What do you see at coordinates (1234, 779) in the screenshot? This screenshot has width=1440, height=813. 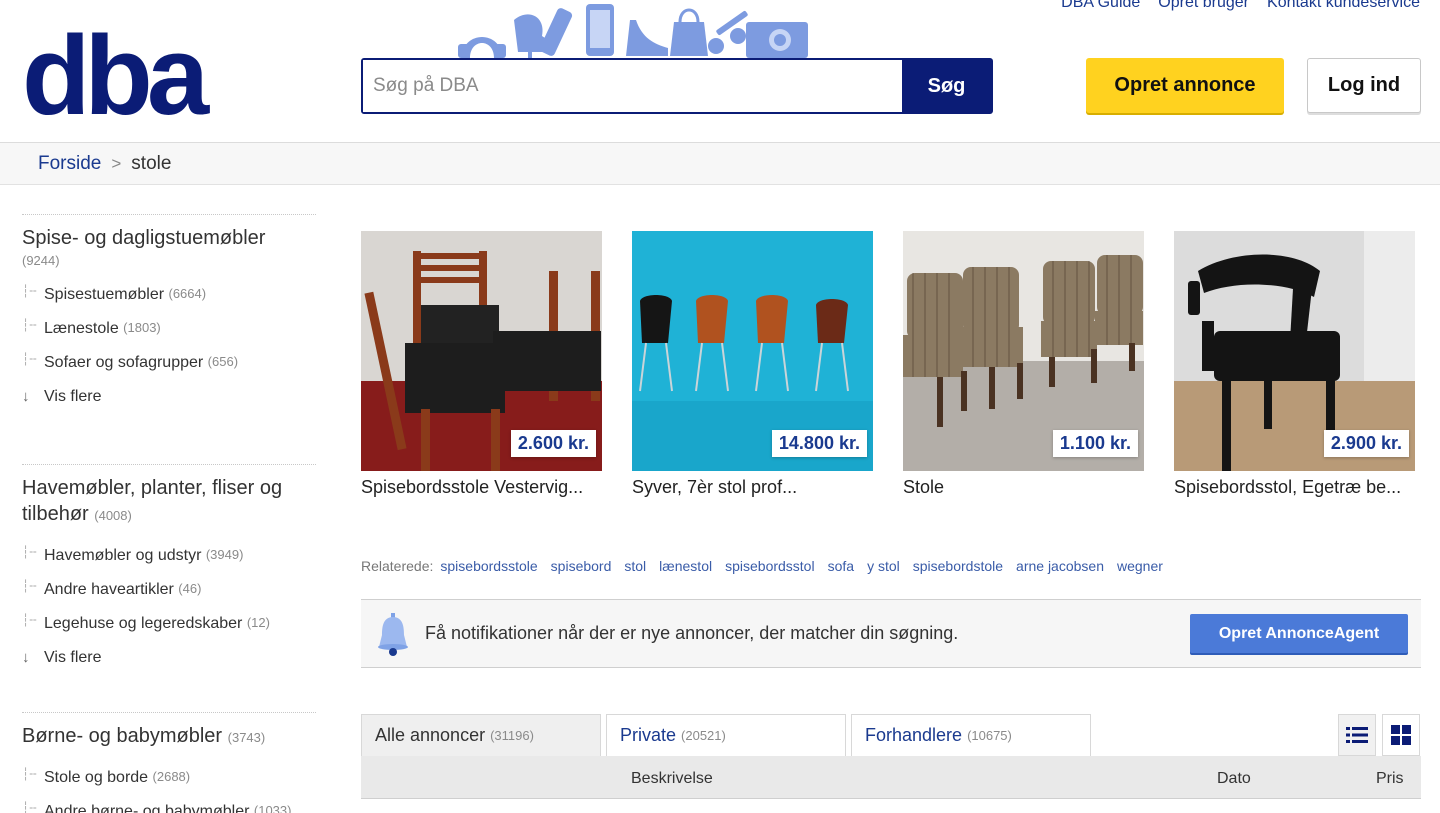 I see `column-header-date: Dato` at bounding box center [1234, 779].